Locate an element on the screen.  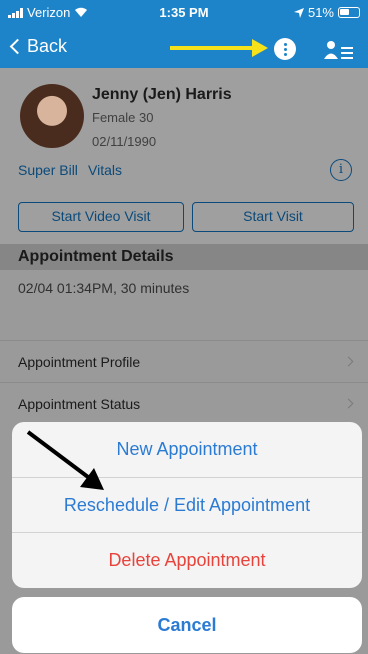
avatar is located at coordinates (52, 116).